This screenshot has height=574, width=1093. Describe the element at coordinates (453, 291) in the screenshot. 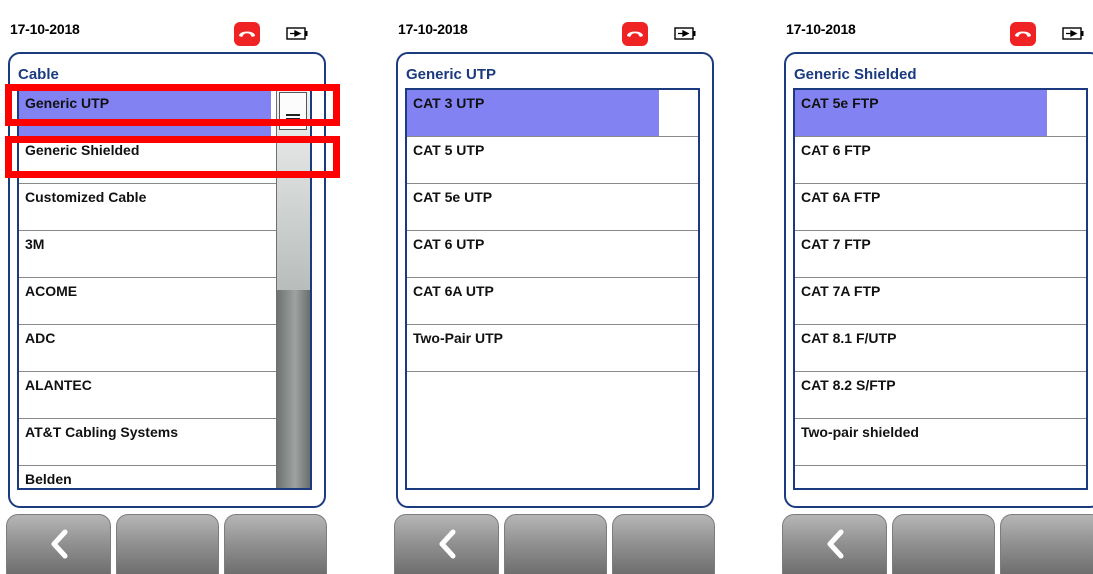

I see `list-item-label: CAT 6A UTP` at that location.